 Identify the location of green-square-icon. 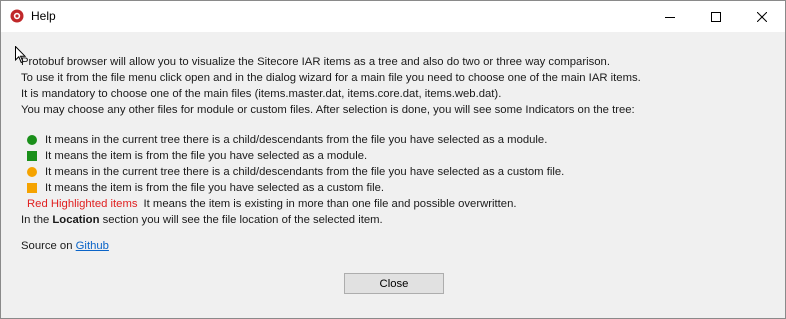
(32, 156).